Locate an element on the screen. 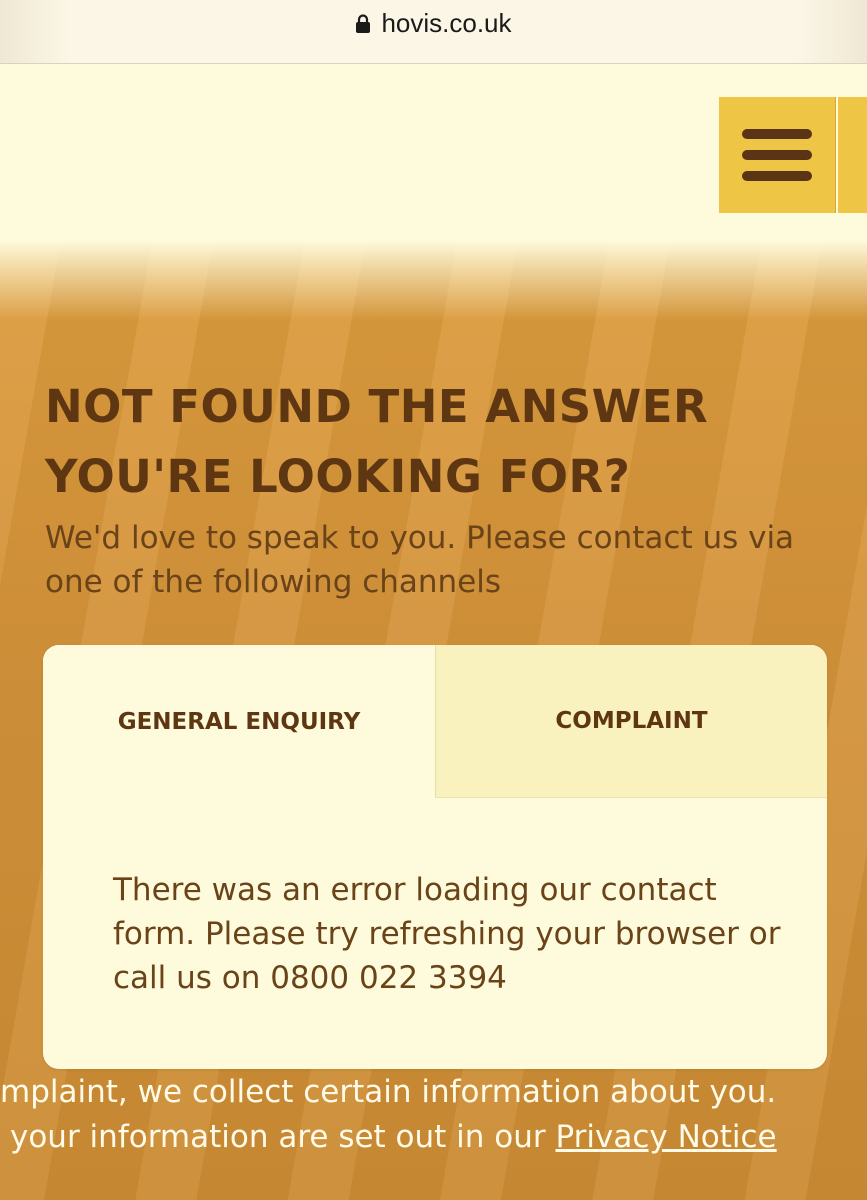 This screenshot has width=867, height=1200. browser-address-bar: hovis.co.uk is located at coordinates (433, 32).